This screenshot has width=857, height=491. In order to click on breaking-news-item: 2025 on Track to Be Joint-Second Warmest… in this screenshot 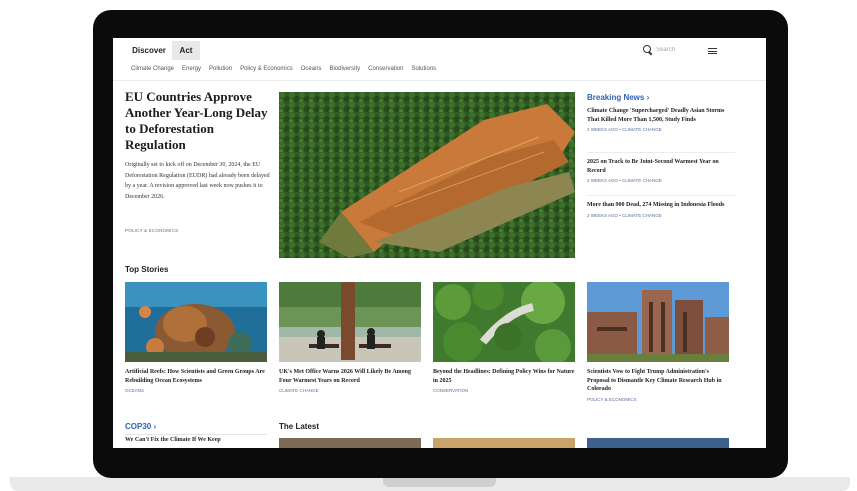, I will do `click(661, 170)`.